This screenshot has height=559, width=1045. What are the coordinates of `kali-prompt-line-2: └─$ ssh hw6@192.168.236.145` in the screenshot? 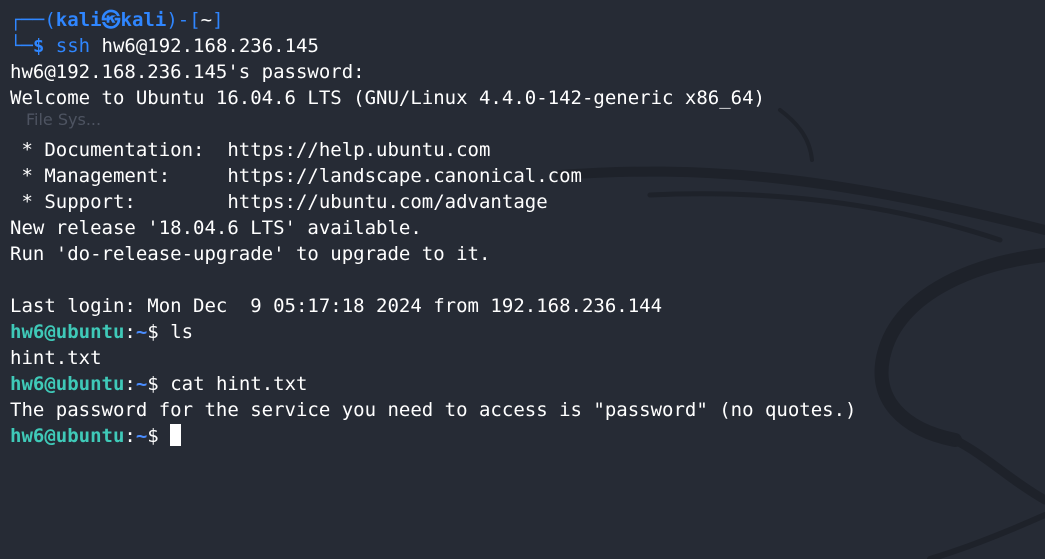 It's located at (527, 46).